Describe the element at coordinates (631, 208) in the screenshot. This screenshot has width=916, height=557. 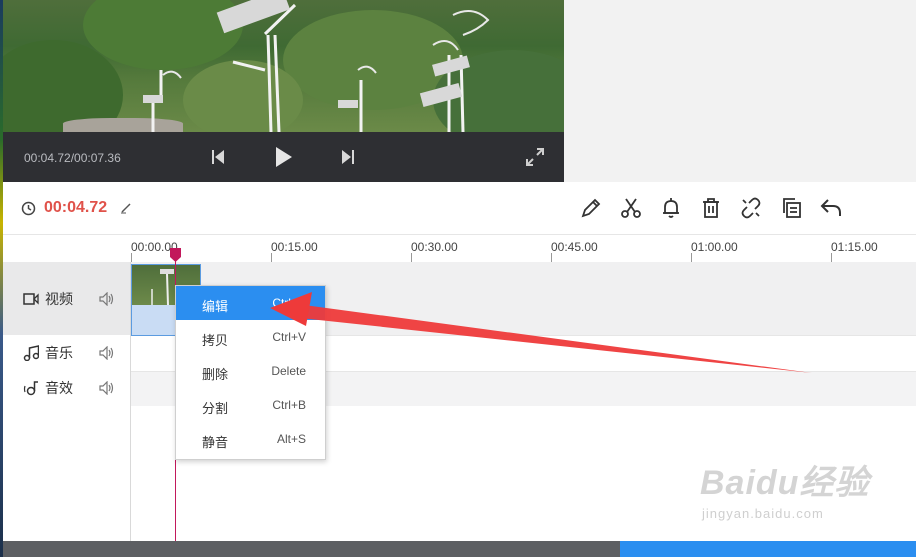
I see `scissors-icon` at that location.